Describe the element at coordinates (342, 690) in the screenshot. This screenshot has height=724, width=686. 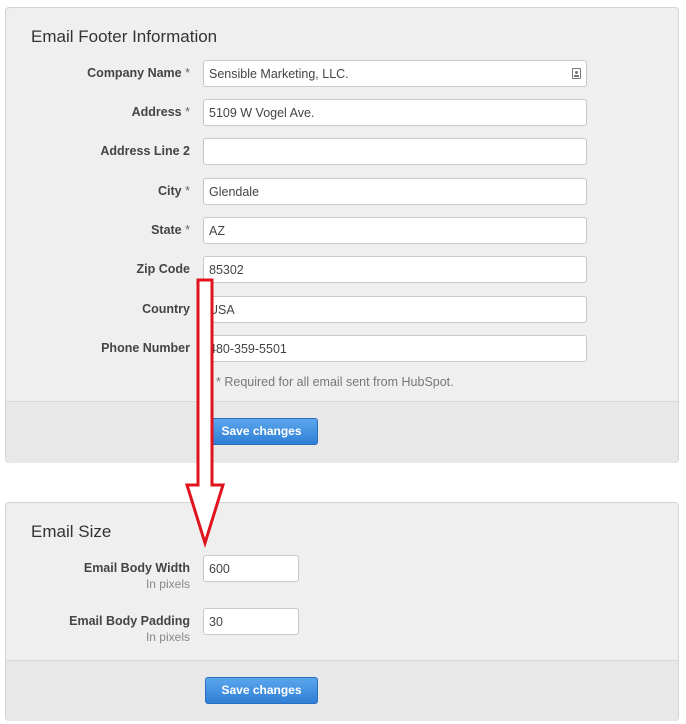
I see `email-size-actions: Save changes` at that location.